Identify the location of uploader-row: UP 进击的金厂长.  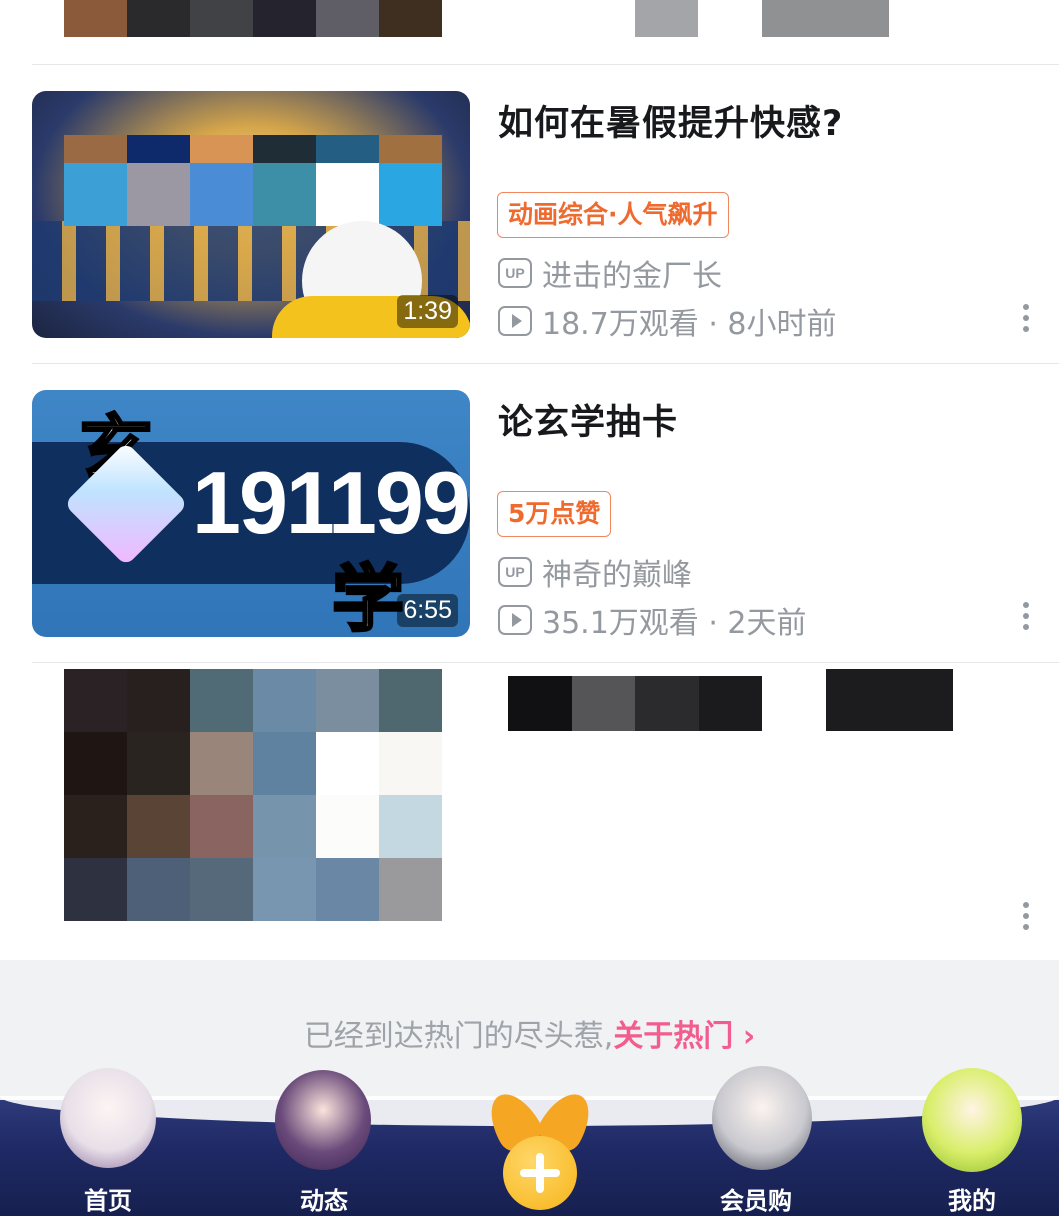
(610, 273).